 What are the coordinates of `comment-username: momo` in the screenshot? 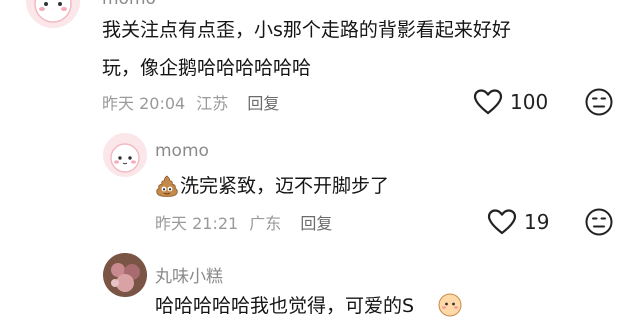 It's located at (129, 4).